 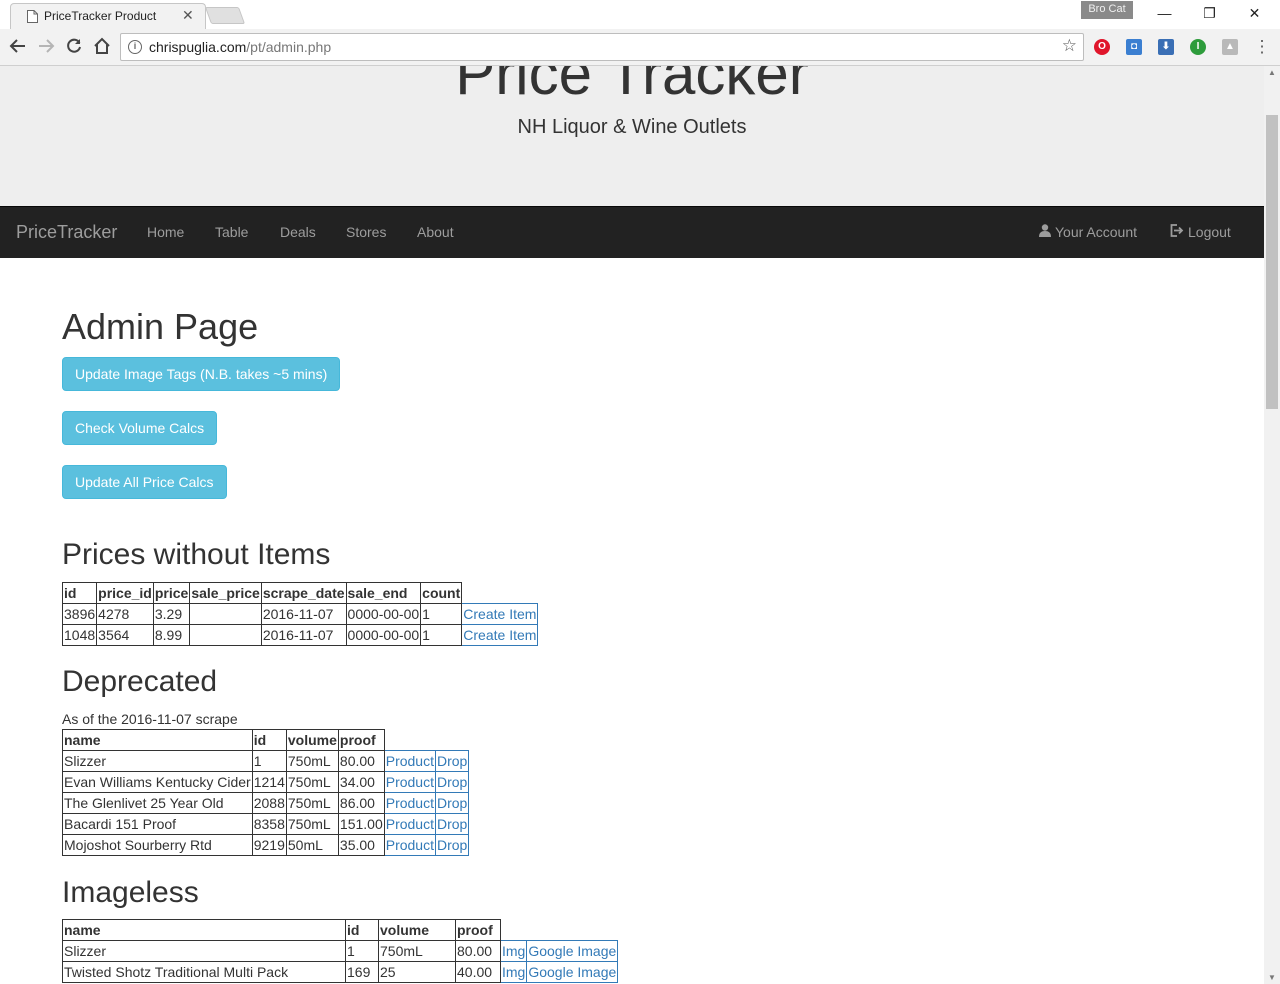 What do you see at coordinates (1166, 47) in the screenshot?
I see `download-extension-icon: ⬇` at bounding box center [1166, 47].